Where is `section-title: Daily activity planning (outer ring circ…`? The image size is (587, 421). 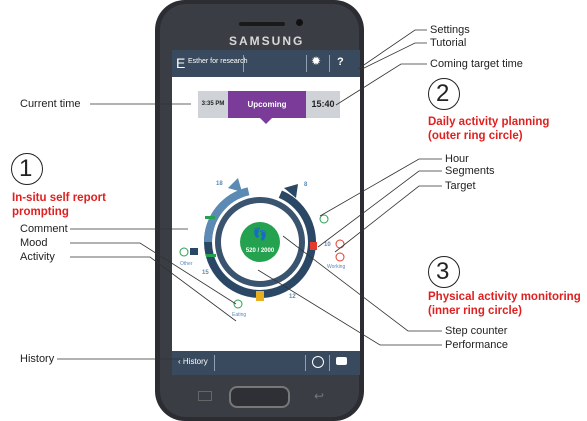 section-title: Daily activity planning (outer ring circ… is located at coordinates (489, 129).